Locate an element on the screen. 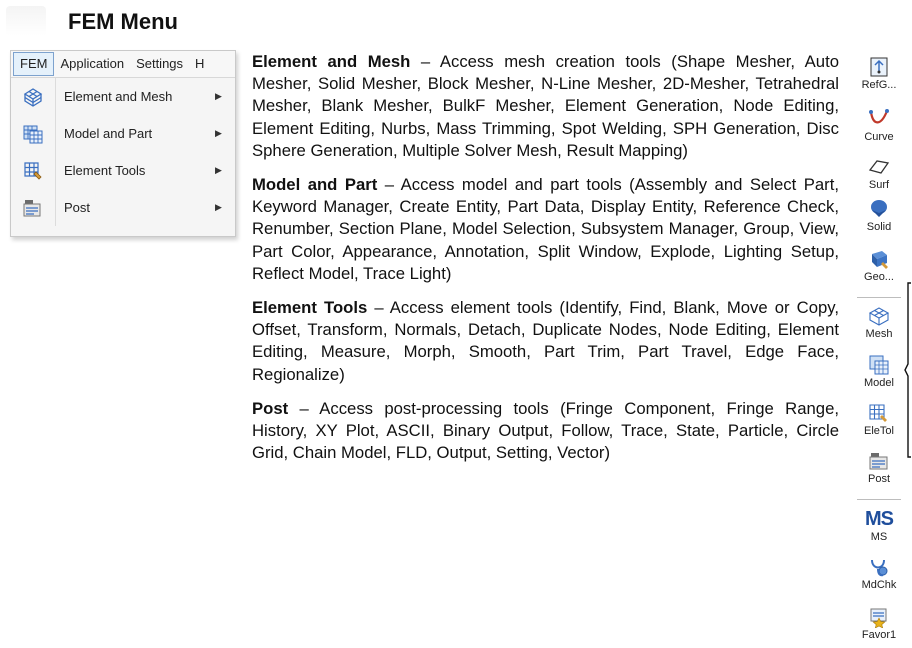 The image size is (912, 648). toolbar-solid-button: Solid is located at coordinates (879, 215).